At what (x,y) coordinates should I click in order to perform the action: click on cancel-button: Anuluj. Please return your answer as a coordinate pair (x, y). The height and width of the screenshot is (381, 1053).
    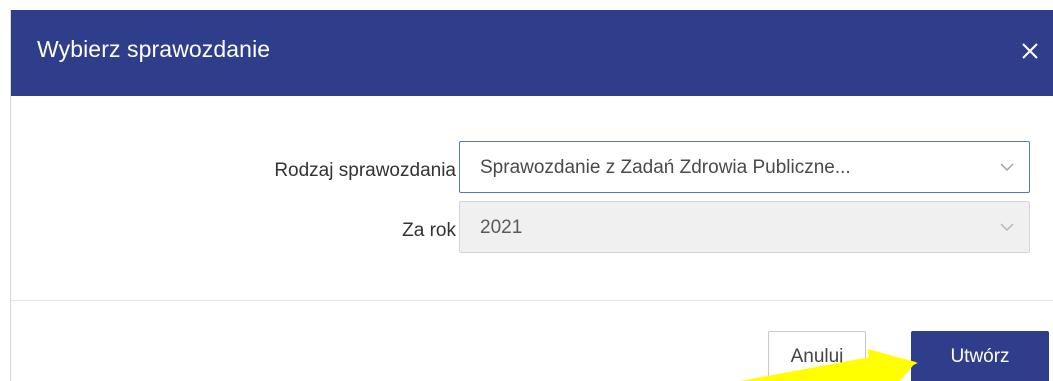
    Looking at the image, I should click on (817, 356).